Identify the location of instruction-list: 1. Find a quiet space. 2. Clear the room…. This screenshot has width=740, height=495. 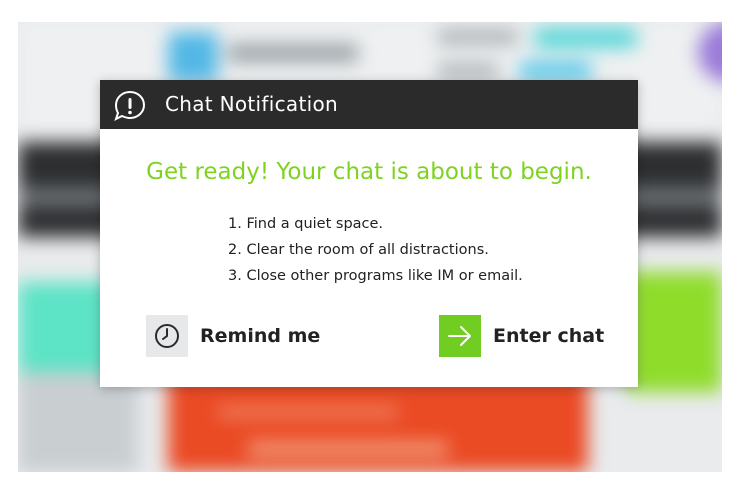
(375, 250).